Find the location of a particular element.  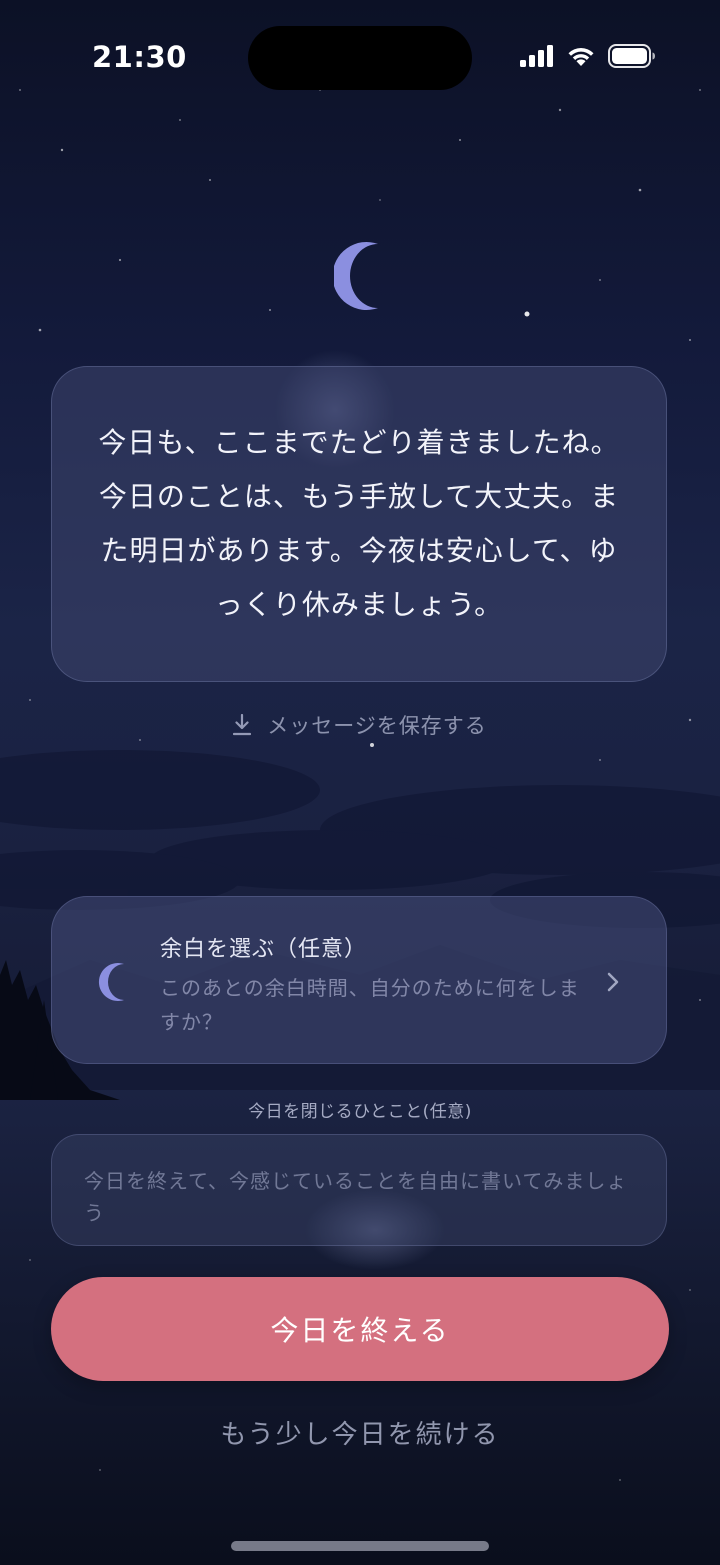

choose-free-time-card: 余白を選ぶ（任意） このあとの余白時間、自分のために何をしますか？ is located at coordinates (359, 980).